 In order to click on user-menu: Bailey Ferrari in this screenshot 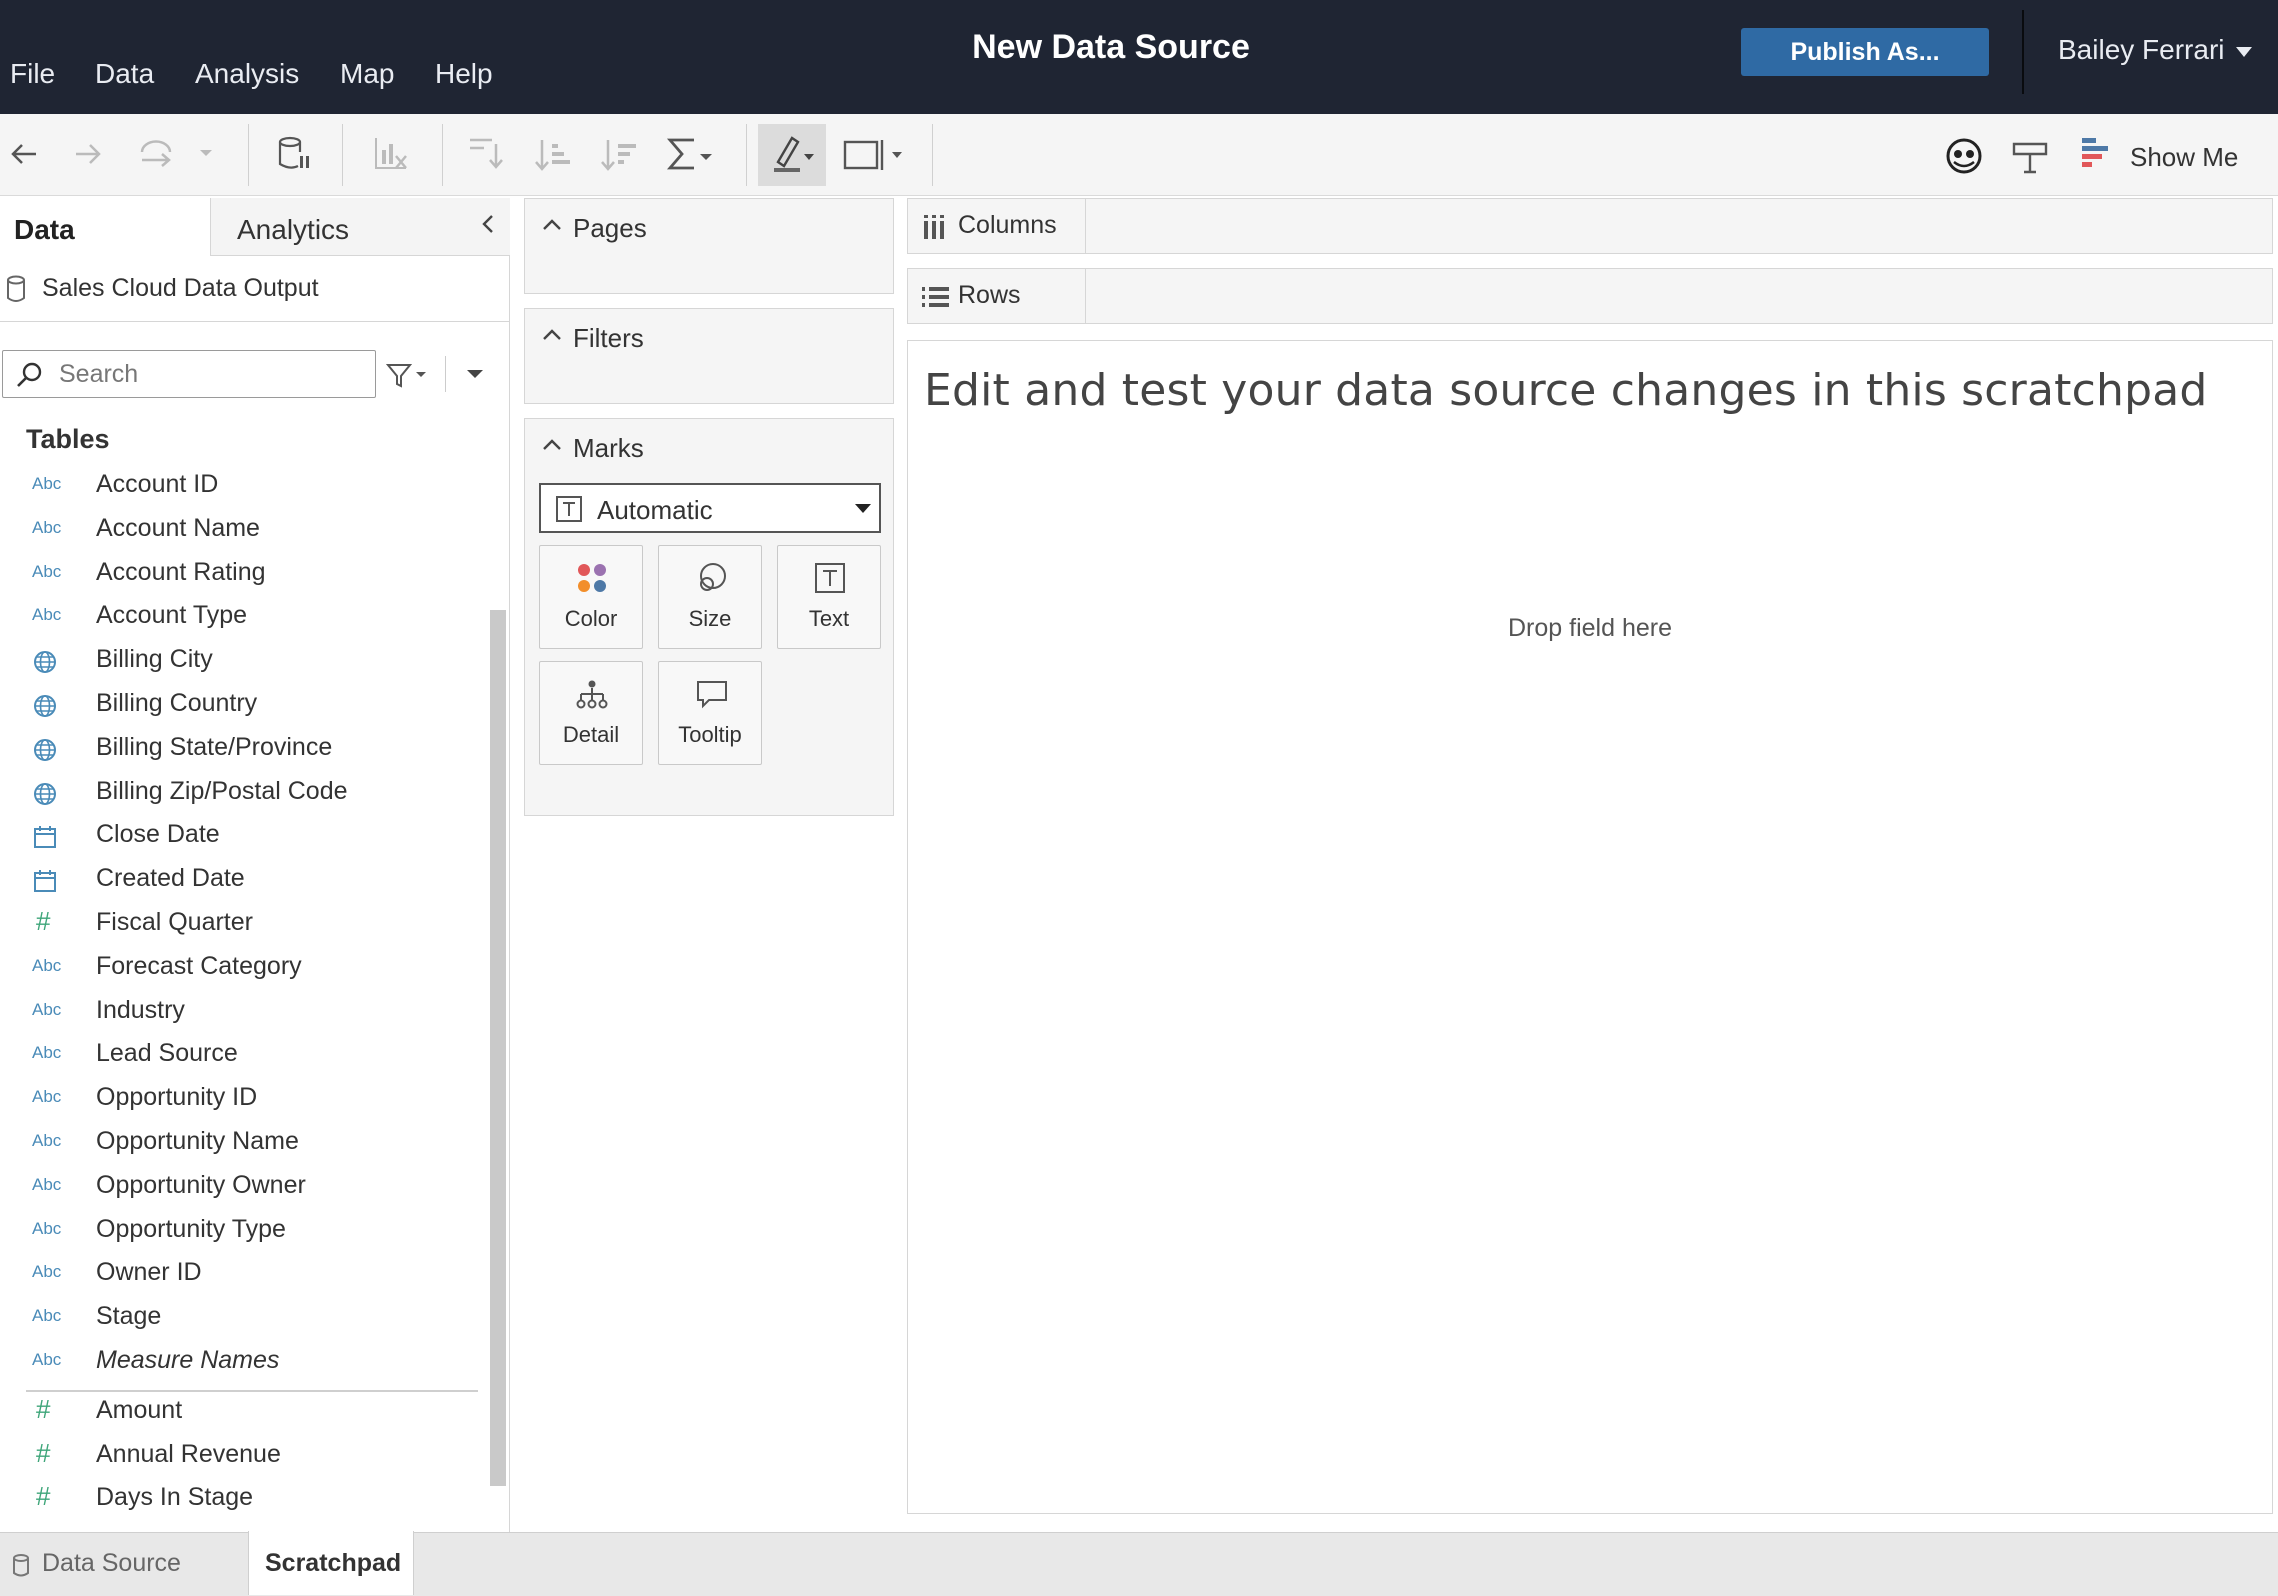, I will do `click(2155, 50)`.